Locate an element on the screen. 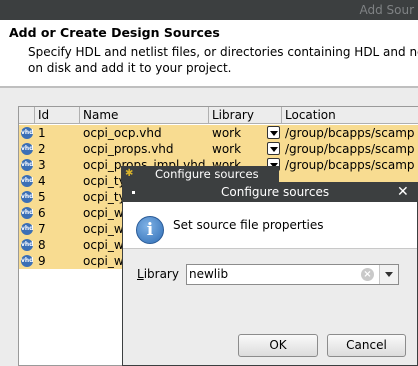 The height and width of the screenshot is (366, 418). window-titlebar: Add Sour is located at coordinates (209, 10).